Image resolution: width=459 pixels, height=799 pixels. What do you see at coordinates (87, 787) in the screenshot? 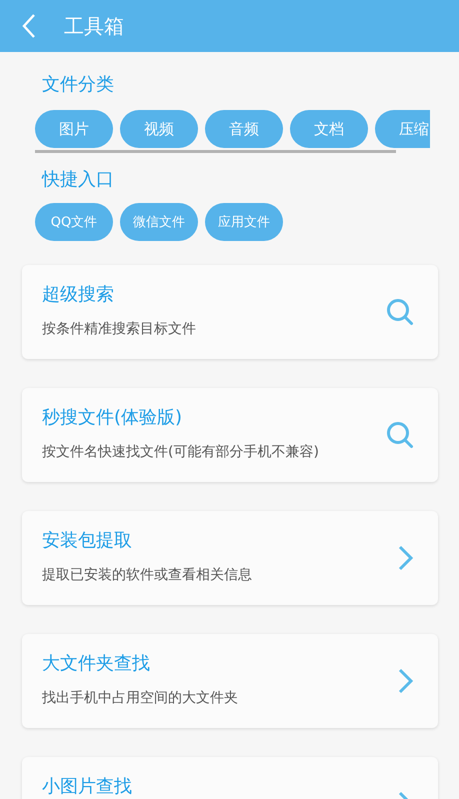
I see `tool-title: 小图片查找` at bounding box center [87, 787].